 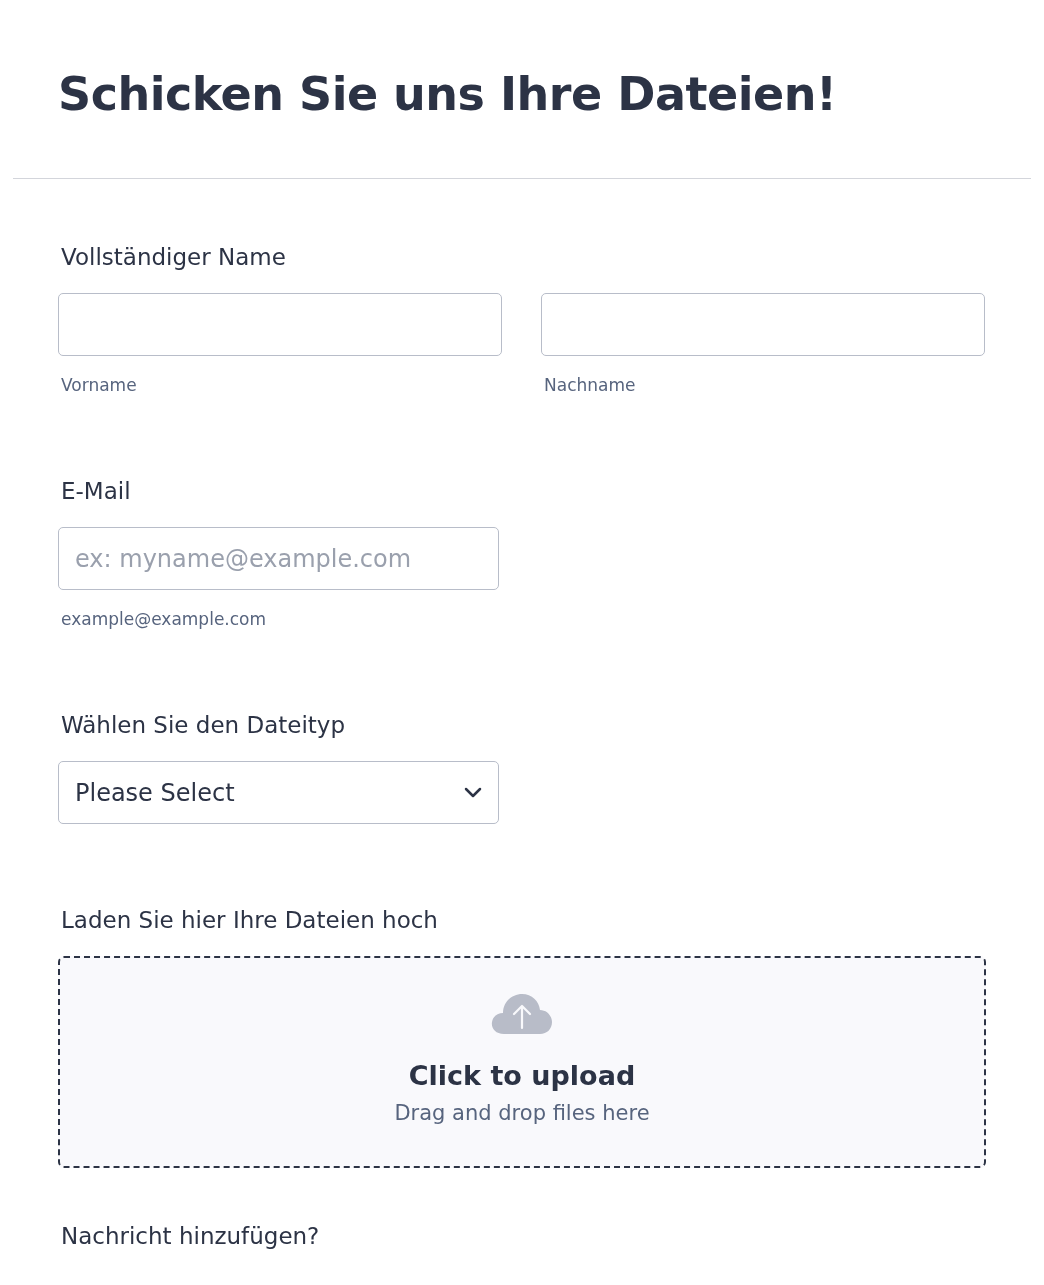 What do you see at coordinates (191, 1236) in the screenshot?
I see `field-label: Nachricht hinzufügen?` at bounding box center [191, 1236].